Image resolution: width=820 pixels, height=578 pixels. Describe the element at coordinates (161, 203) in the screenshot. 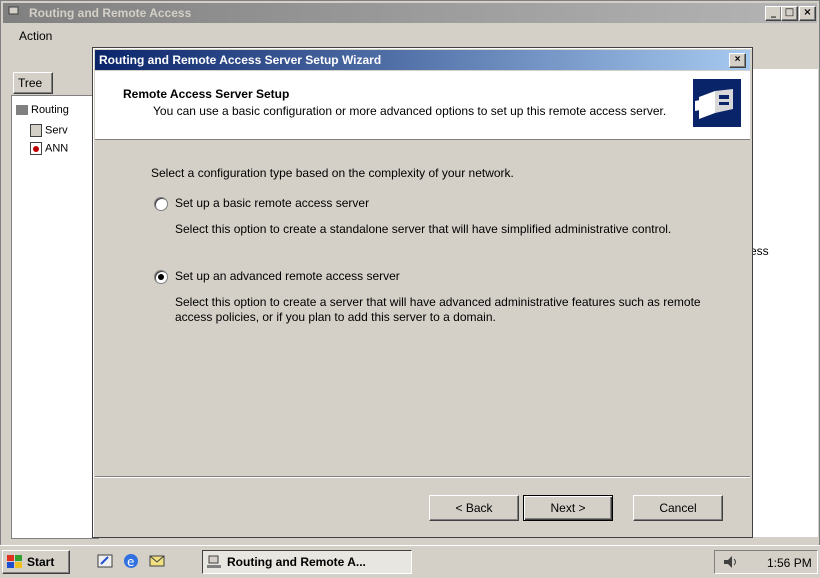

I see `radio-basic` at that location.